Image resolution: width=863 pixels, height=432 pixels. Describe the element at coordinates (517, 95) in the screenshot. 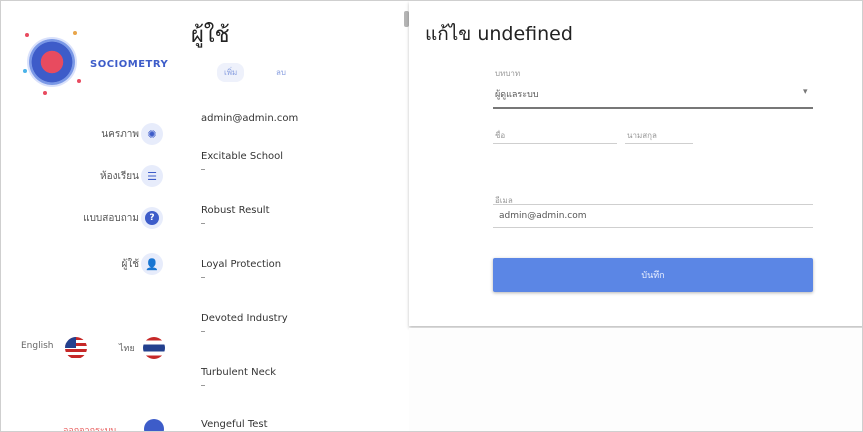

I see `role-value: ผู้ดูแลระบบ` at that location.